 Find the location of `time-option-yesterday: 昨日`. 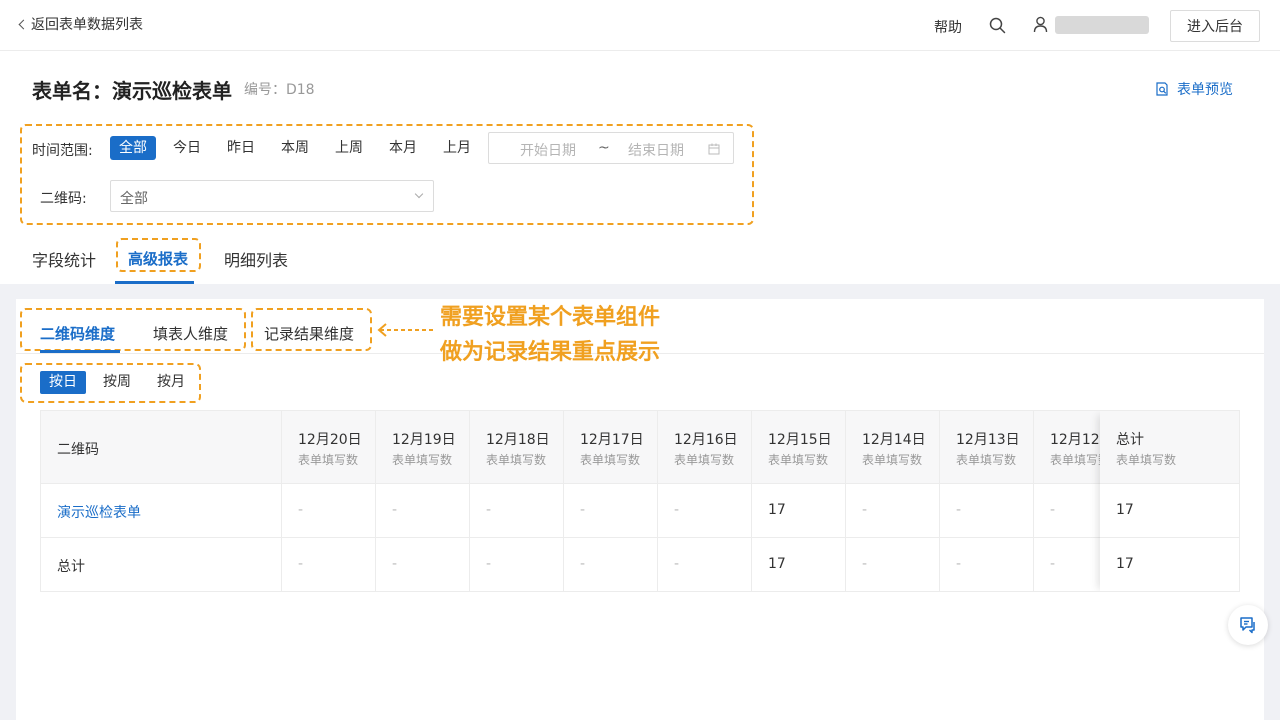

time-option-yesterday: 昨日 is located at coordinates (241, 148).